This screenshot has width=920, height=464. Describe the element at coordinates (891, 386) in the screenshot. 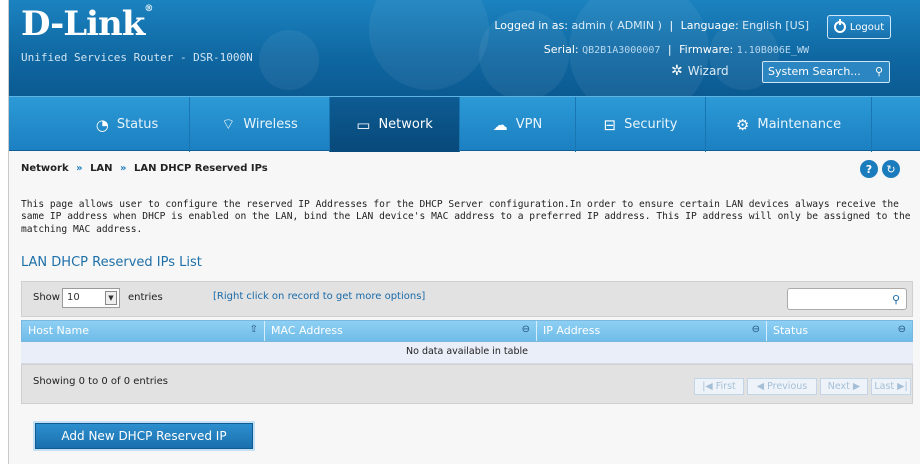

I see `pager-last-button: Last ▶|` at that location.